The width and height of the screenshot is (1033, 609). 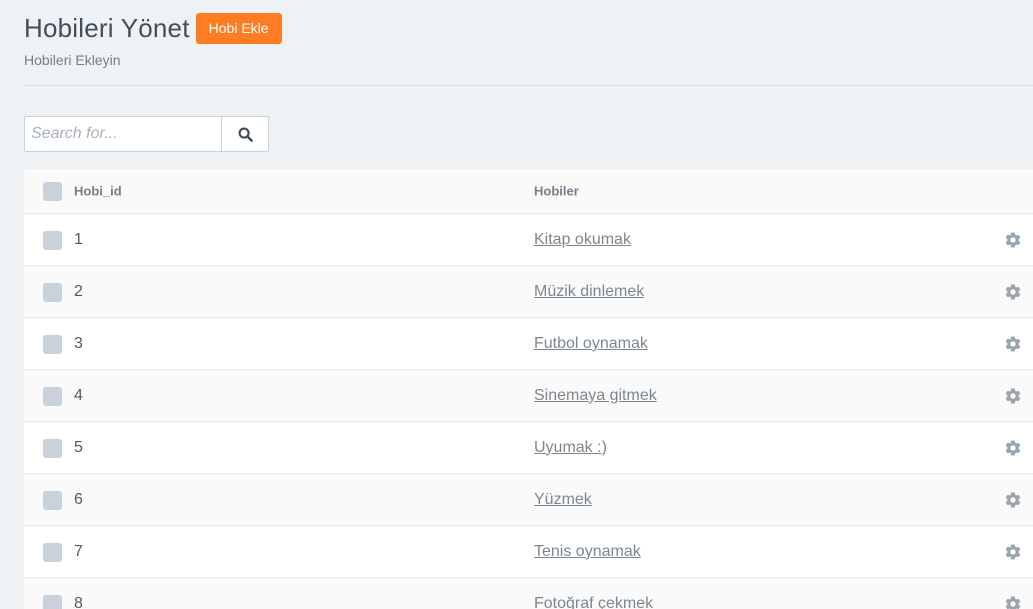 I want to click on table-header-row: Hobi_id Hobiler, so click(x=528, y=191).